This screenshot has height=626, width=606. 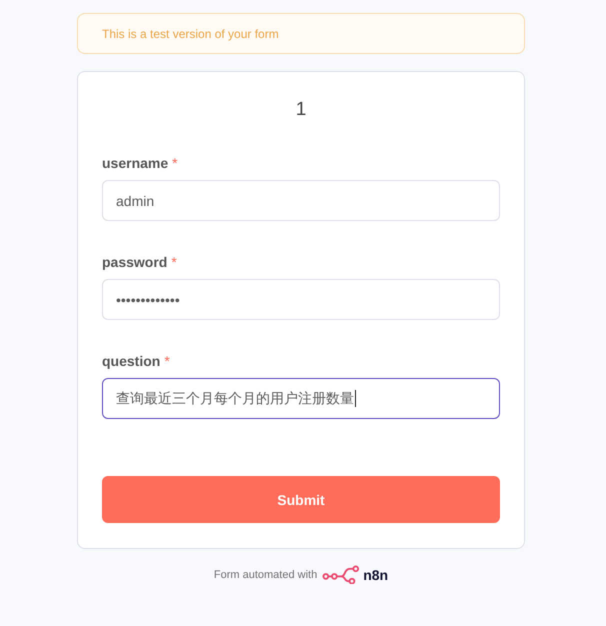 I want to click on footer-text: Form automated with, so click(x=266, y=574).